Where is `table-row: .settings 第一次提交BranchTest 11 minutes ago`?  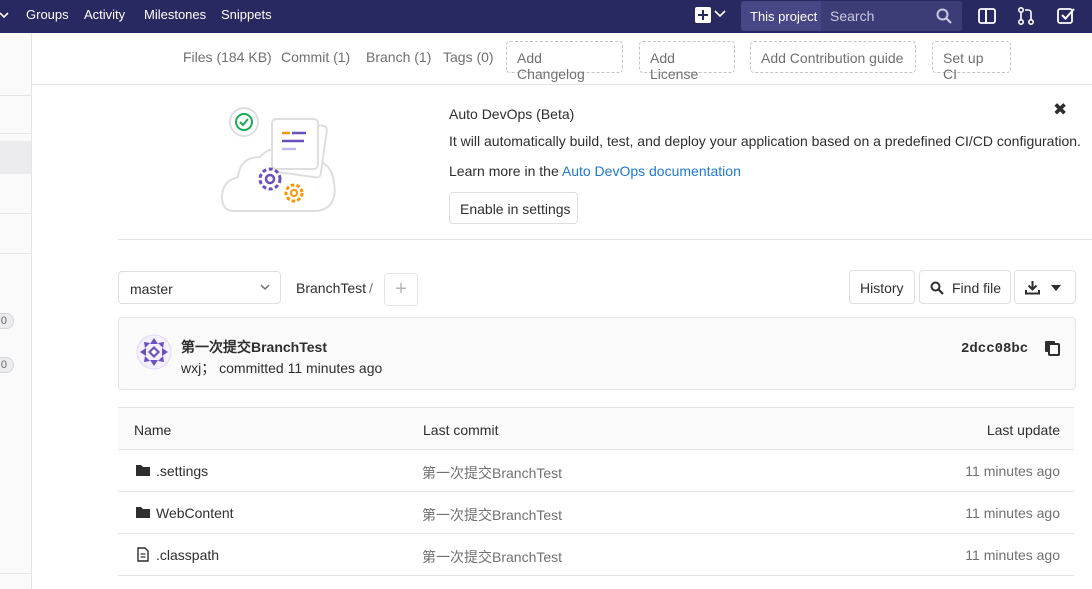
table-row: .settings 第一次提交BranchTest 11 minutes ago is located at coordinates (596, 471).